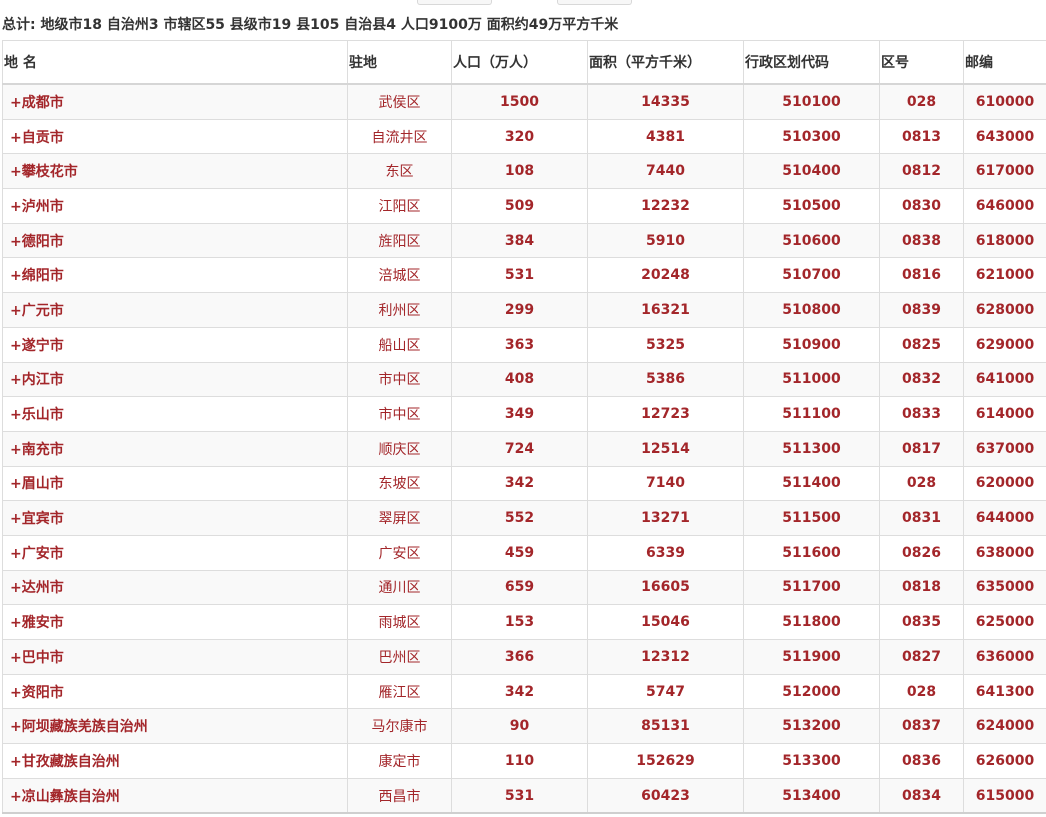 This screenshot has height=817, width=1046. I want to click on region-name-link: +宜宾市, so click(37, 519).